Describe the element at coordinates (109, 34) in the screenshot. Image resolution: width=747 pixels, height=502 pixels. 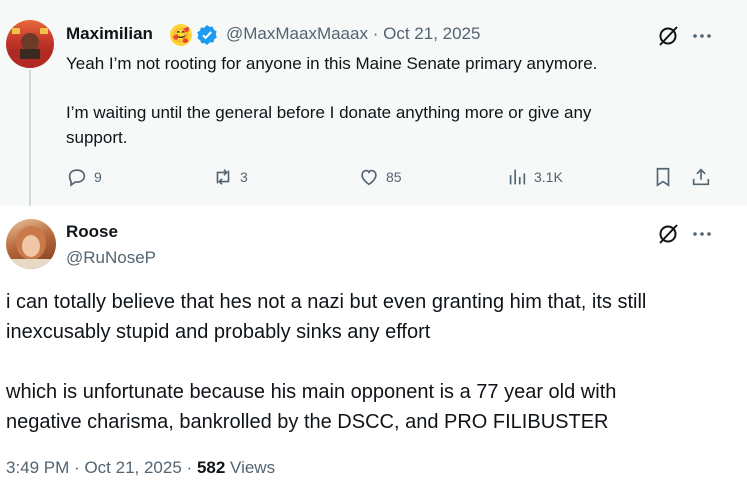
I see `parent-display-name: Maximilian` at that location.